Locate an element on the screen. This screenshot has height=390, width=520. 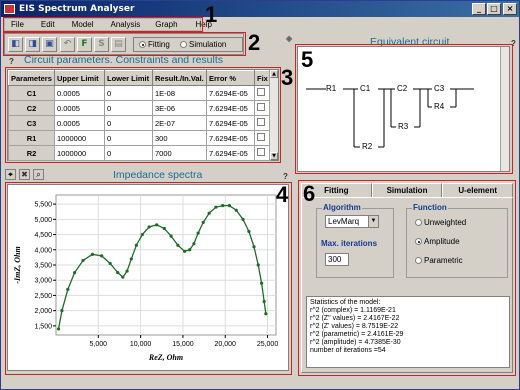
zoom-icon: ⌕ is located at coordinates (38, 174).